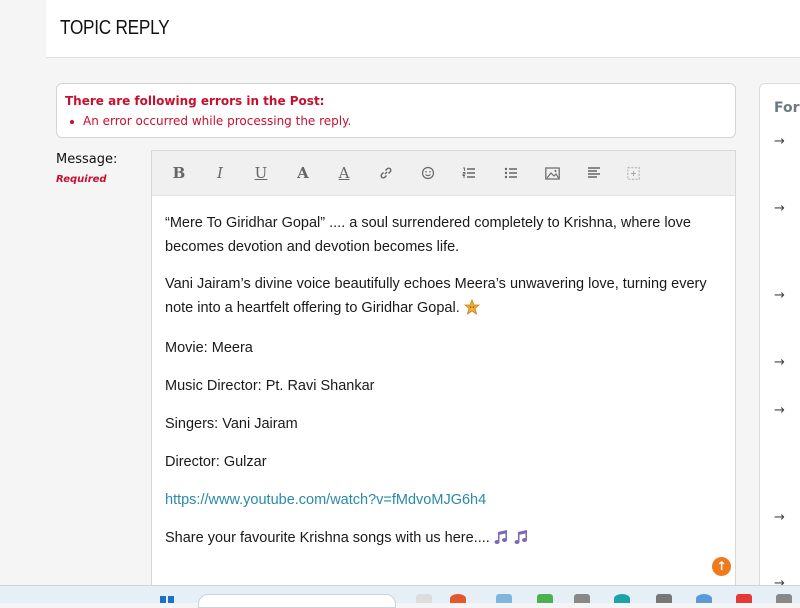 This screenshot has width=800, height=608. What do you see at coordinates (400, 596) in the screenshot?
I see `os-taskbar` at bounding box center [400, 596].